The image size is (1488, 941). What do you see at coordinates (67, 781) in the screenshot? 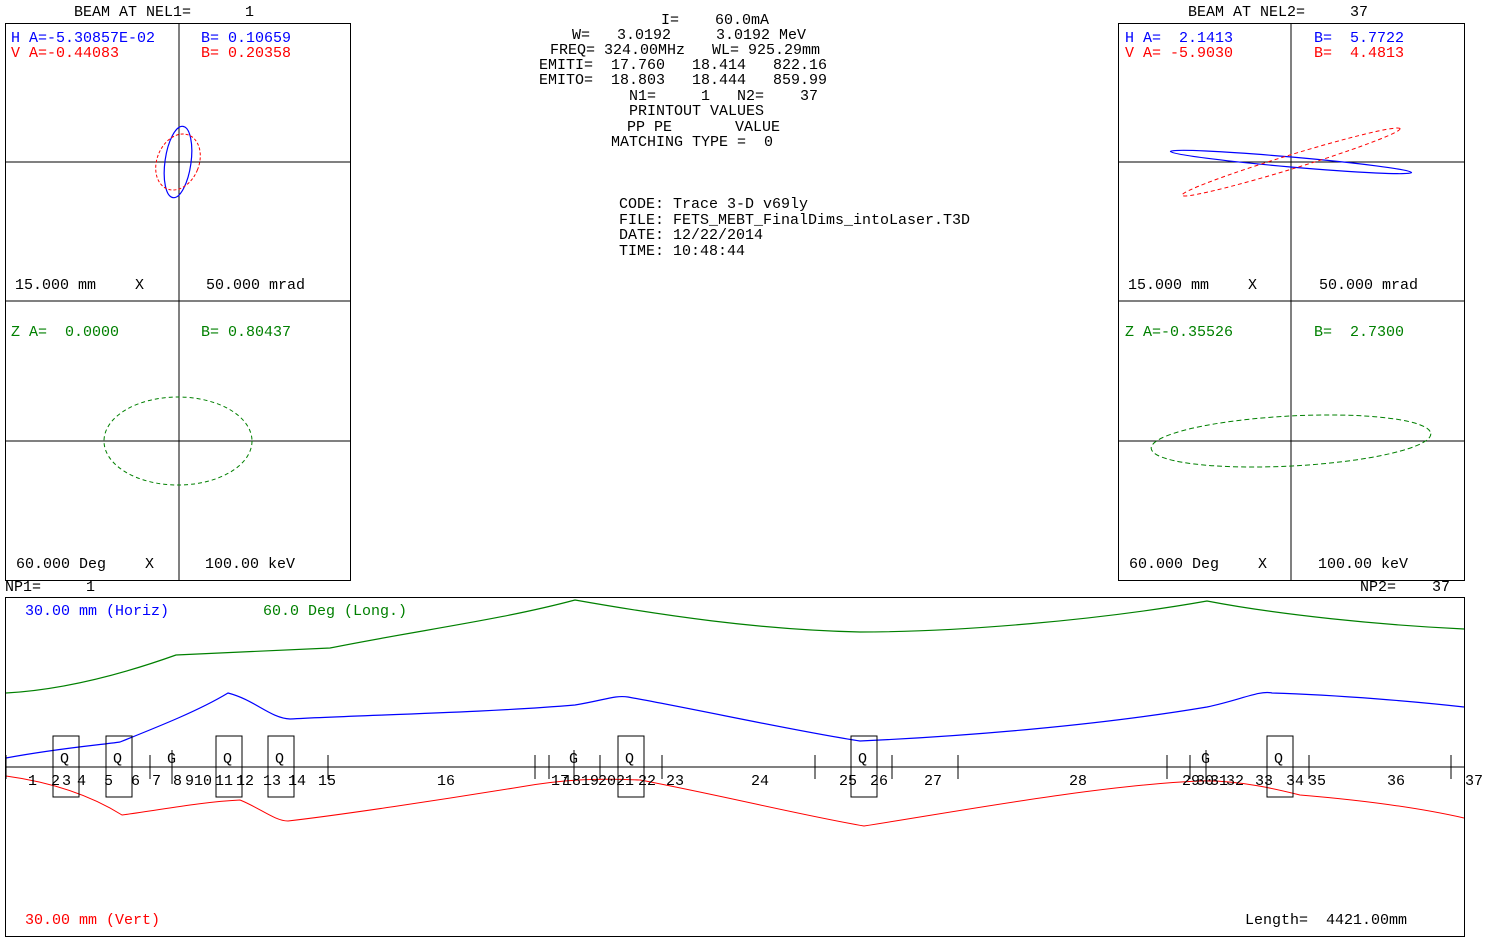
I see `element-number: 3` at bounding box center [67, 781].